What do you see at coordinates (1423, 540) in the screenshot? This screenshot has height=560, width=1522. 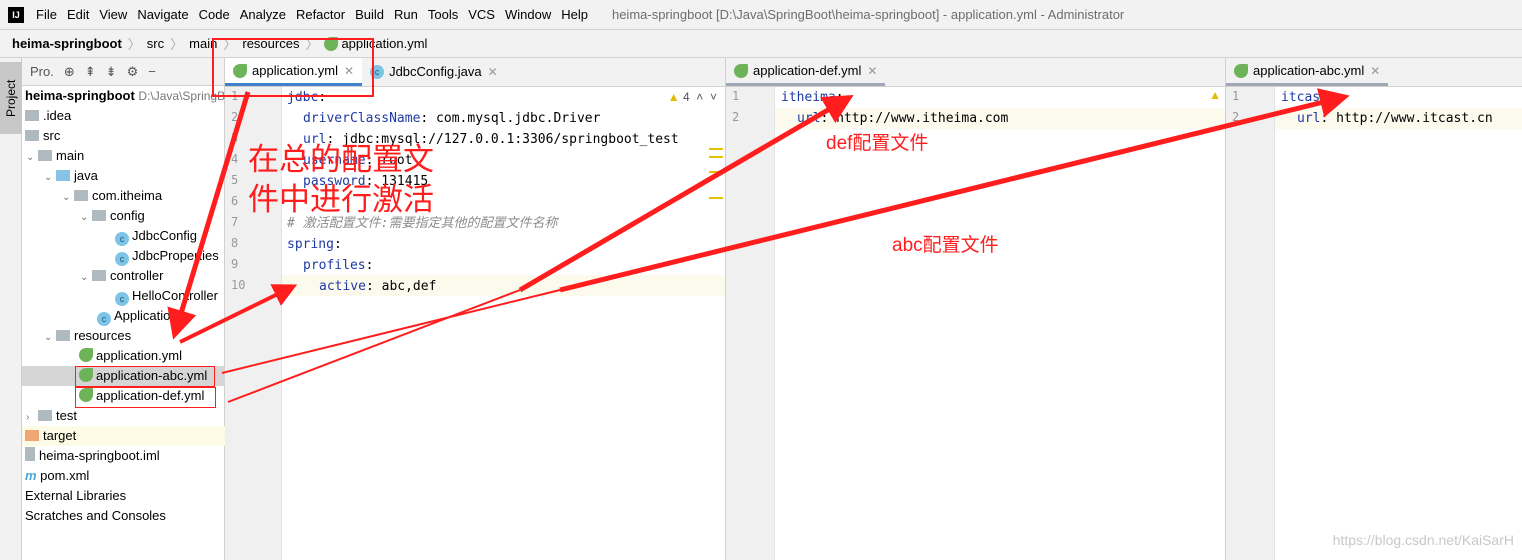 I see `watermark: https://blog.csdn.net/KaiSarH` at bounding box center [1423, 540].